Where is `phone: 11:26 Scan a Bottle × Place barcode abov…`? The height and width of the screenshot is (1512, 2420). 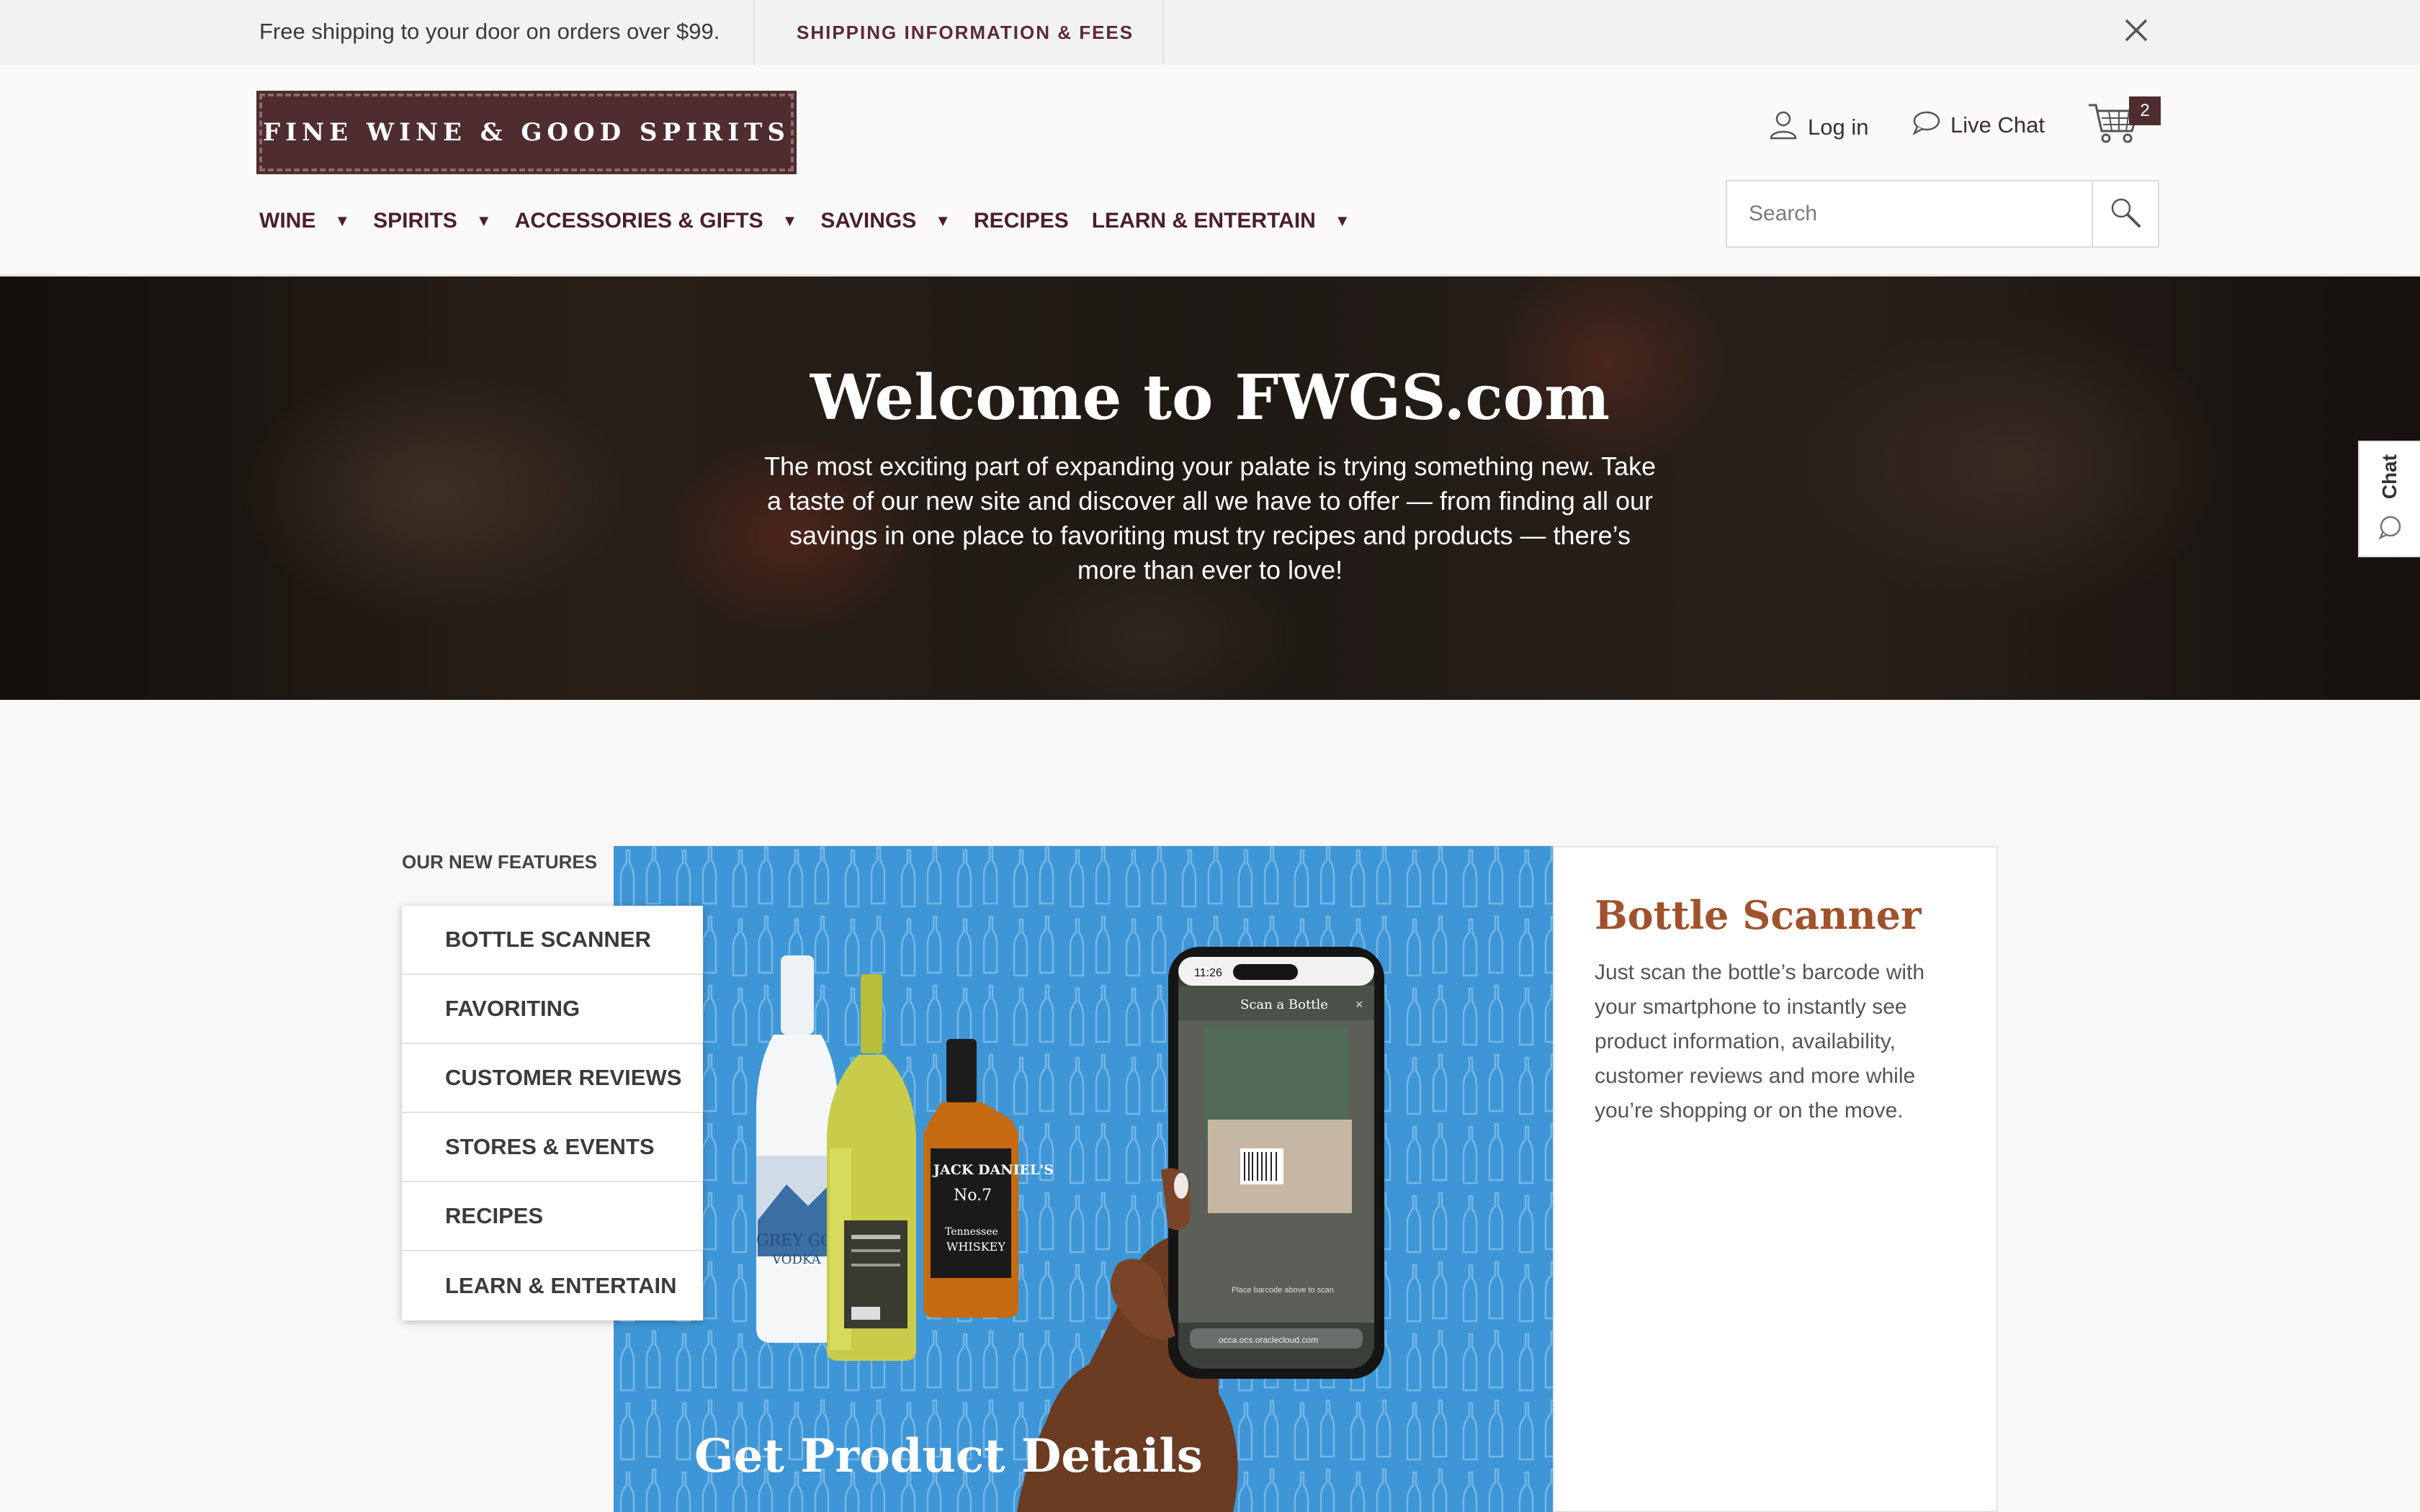
phone: 11:26 Scan a Bottle × Place barcode abov… is located at coordinates (1276, 1163).